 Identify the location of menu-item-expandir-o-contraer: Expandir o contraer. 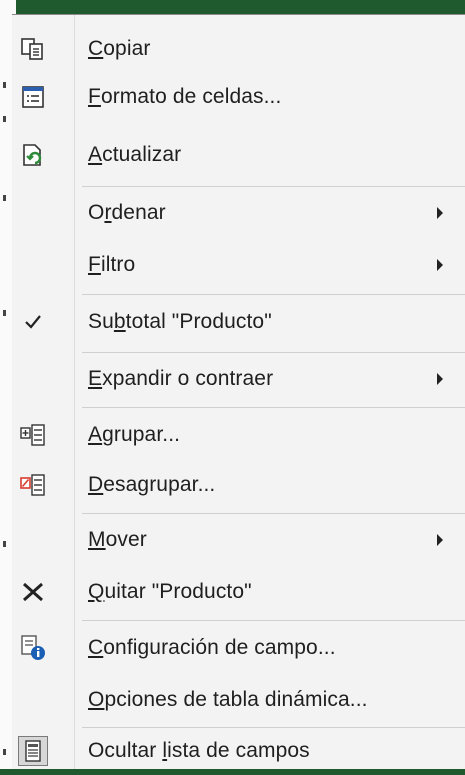
(238, 379).